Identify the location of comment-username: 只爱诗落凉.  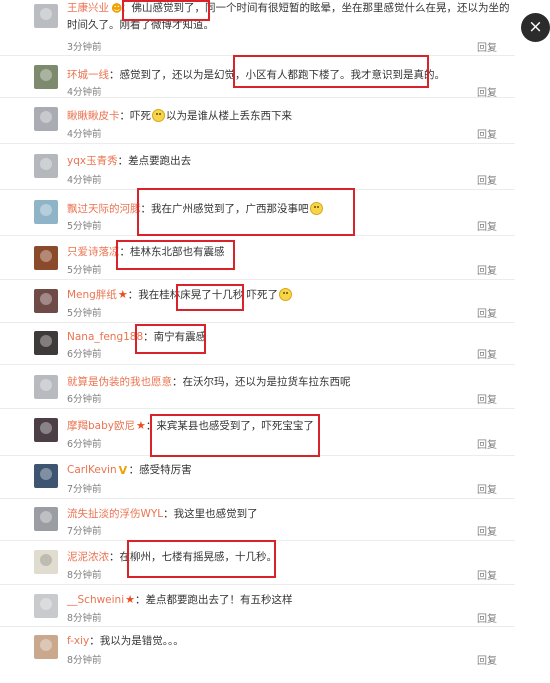
(93, 252).